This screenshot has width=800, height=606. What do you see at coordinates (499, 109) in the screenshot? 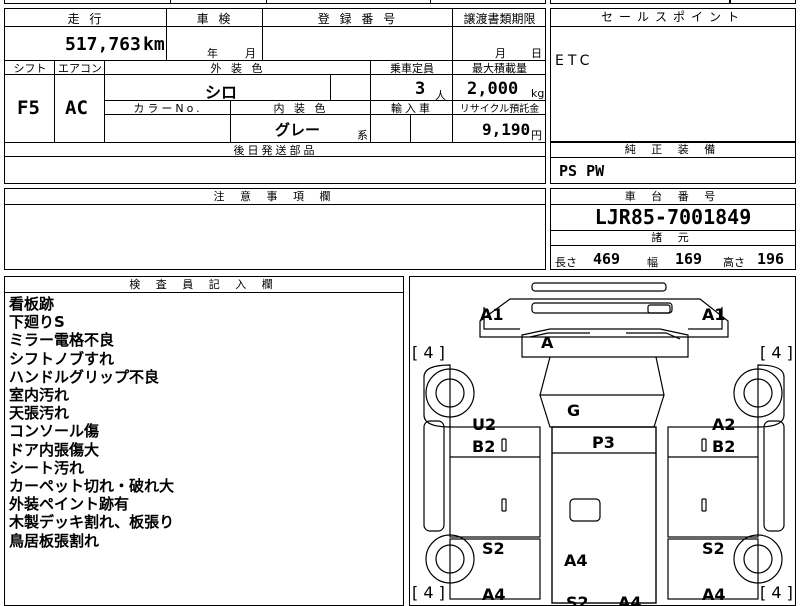
I see `recycle-label: リサイクル預託金` at bounding box center [499, 109].